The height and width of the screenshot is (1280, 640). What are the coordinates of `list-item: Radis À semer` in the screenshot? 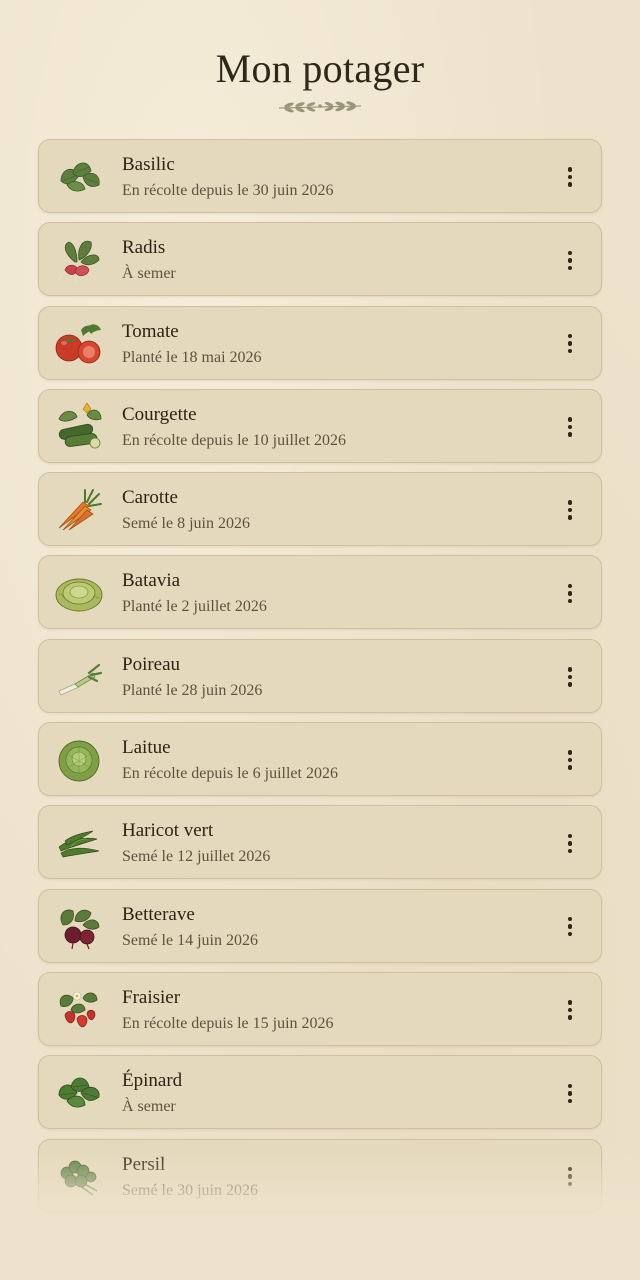 It's located at (320, 259).